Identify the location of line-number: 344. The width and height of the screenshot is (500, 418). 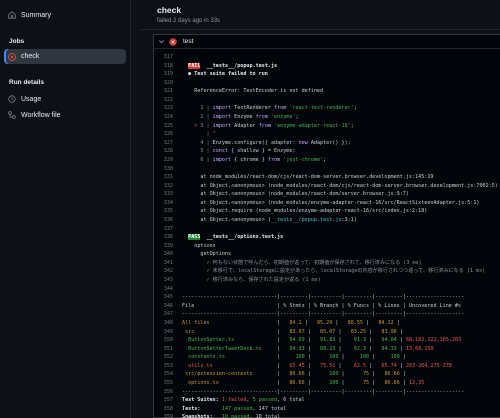
(168, 289).